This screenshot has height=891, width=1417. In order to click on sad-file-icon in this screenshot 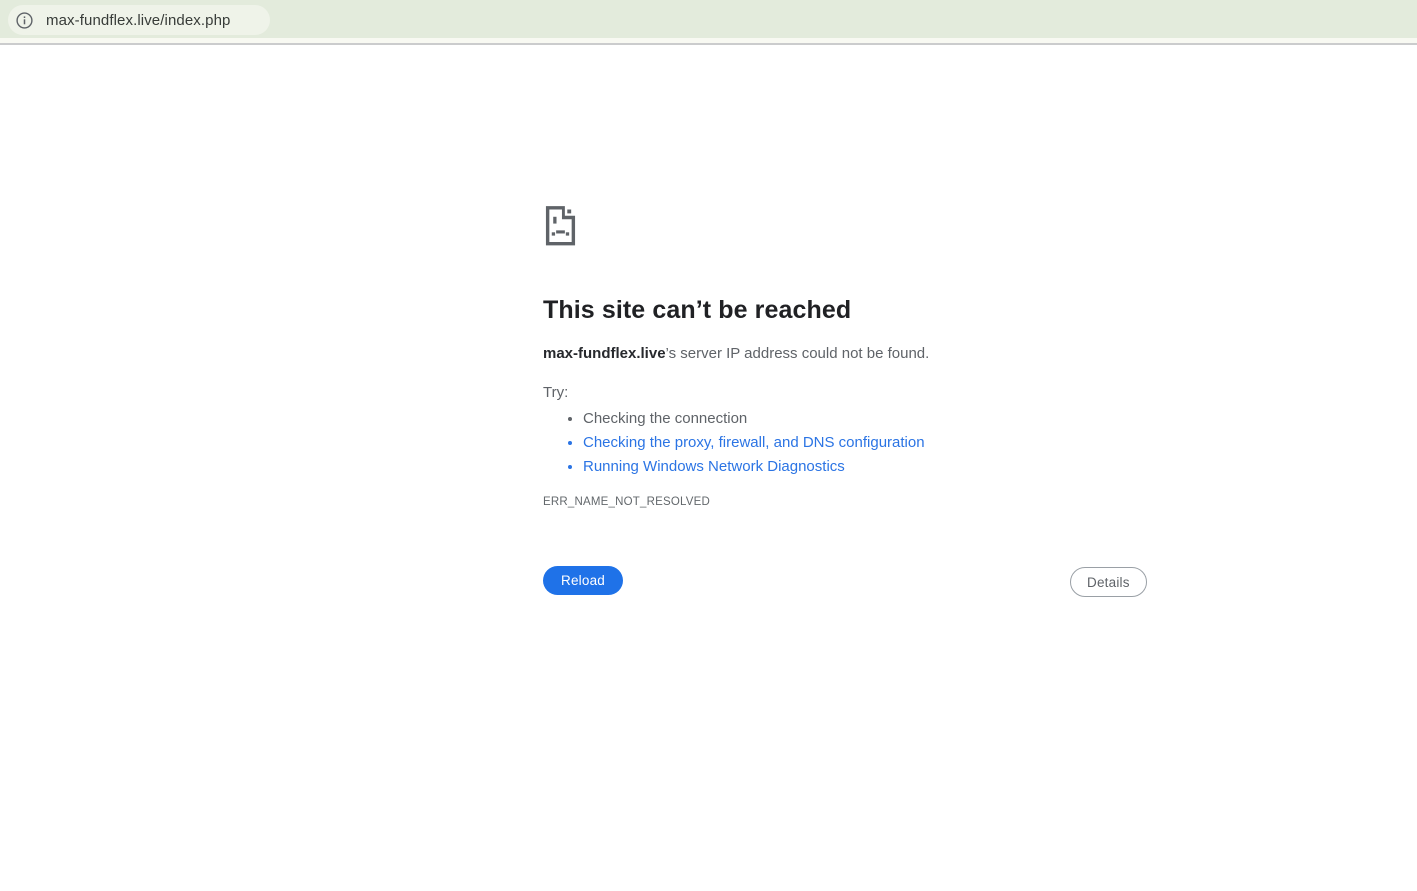, I will do `click(560, 226)`.